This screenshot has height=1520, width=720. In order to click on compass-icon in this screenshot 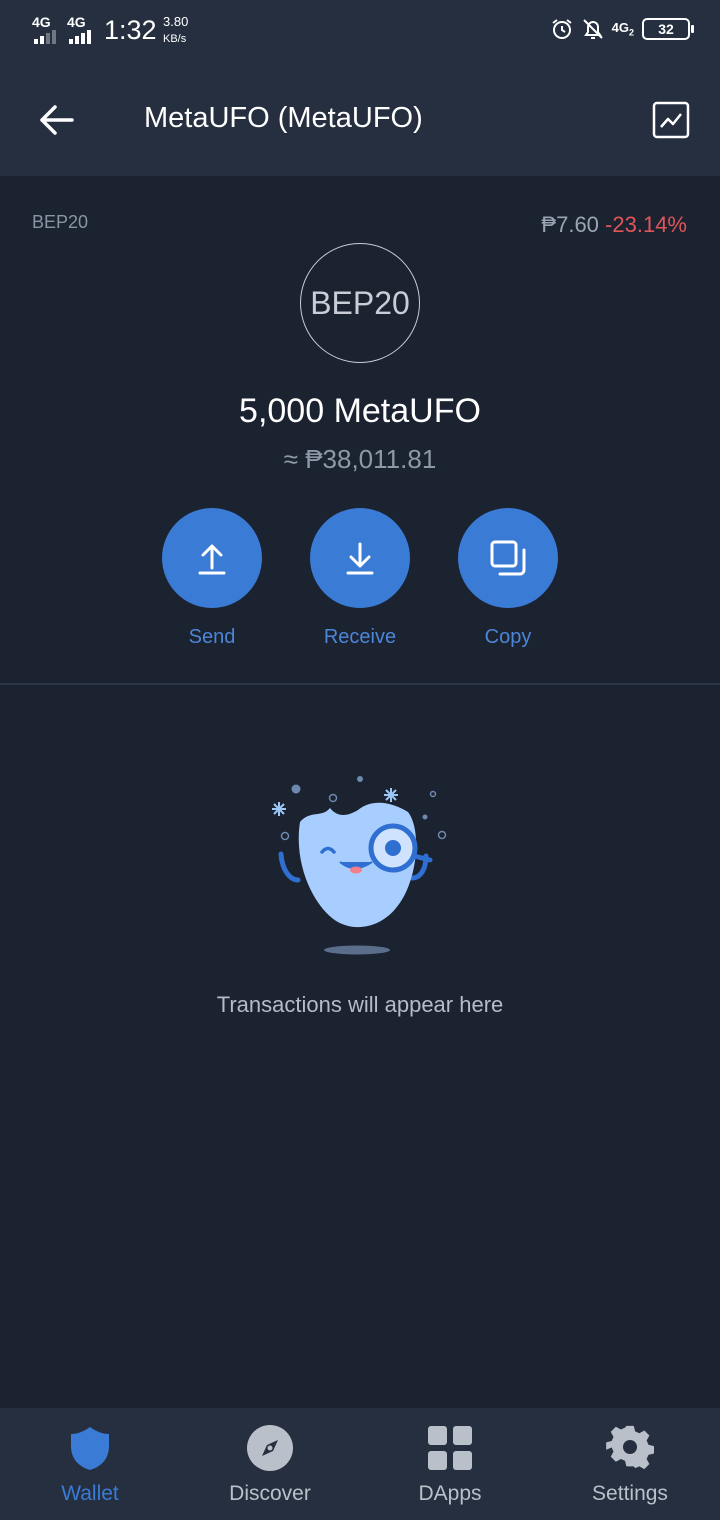, I will do `click(270, 1448)`.